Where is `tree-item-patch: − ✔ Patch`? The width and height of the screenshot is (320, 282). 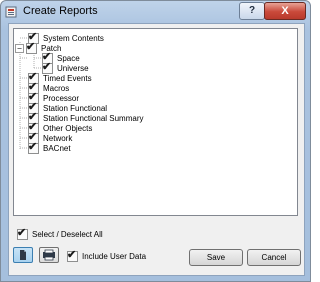 tree-item-patch: − ✔ Patch is located at coordinates (38, 47).